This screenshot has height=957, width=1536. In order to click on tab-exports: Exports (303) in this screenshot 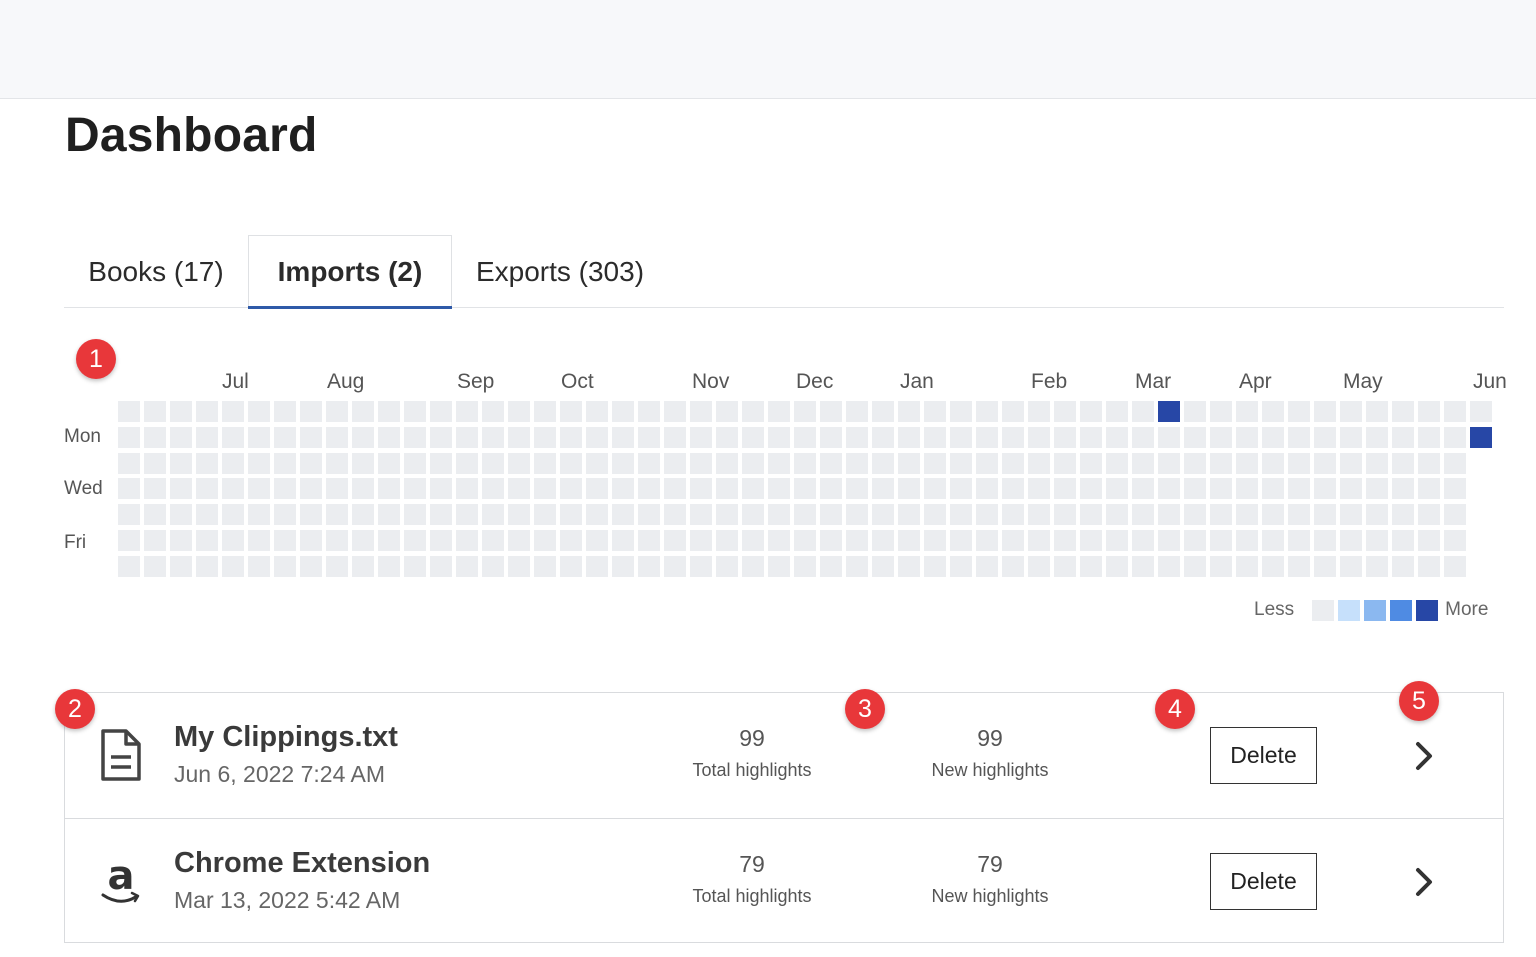, I will do `click(560, 271)`.